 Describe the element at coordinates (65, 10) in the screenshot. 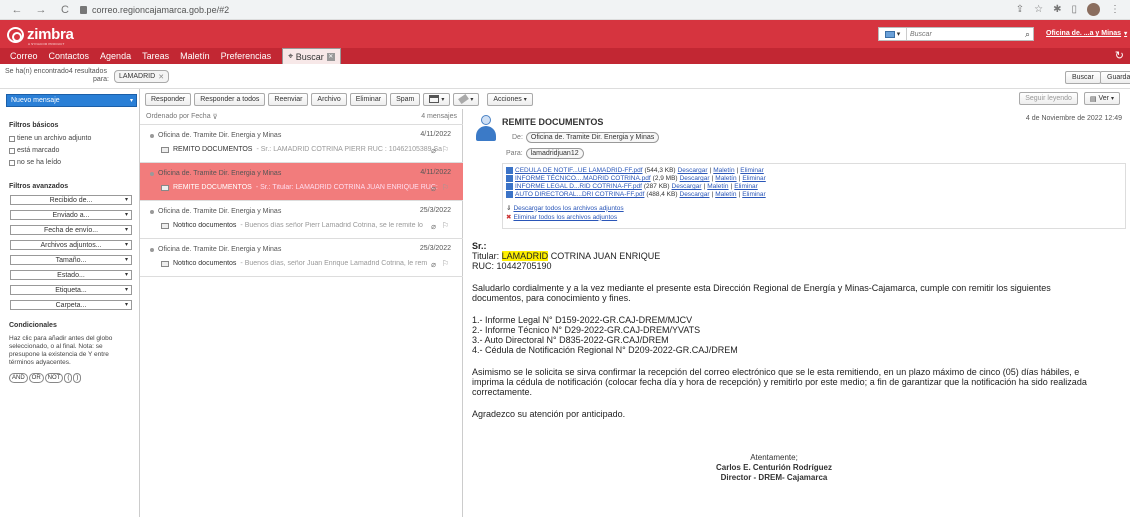

I see `reload-button: C` at that location.